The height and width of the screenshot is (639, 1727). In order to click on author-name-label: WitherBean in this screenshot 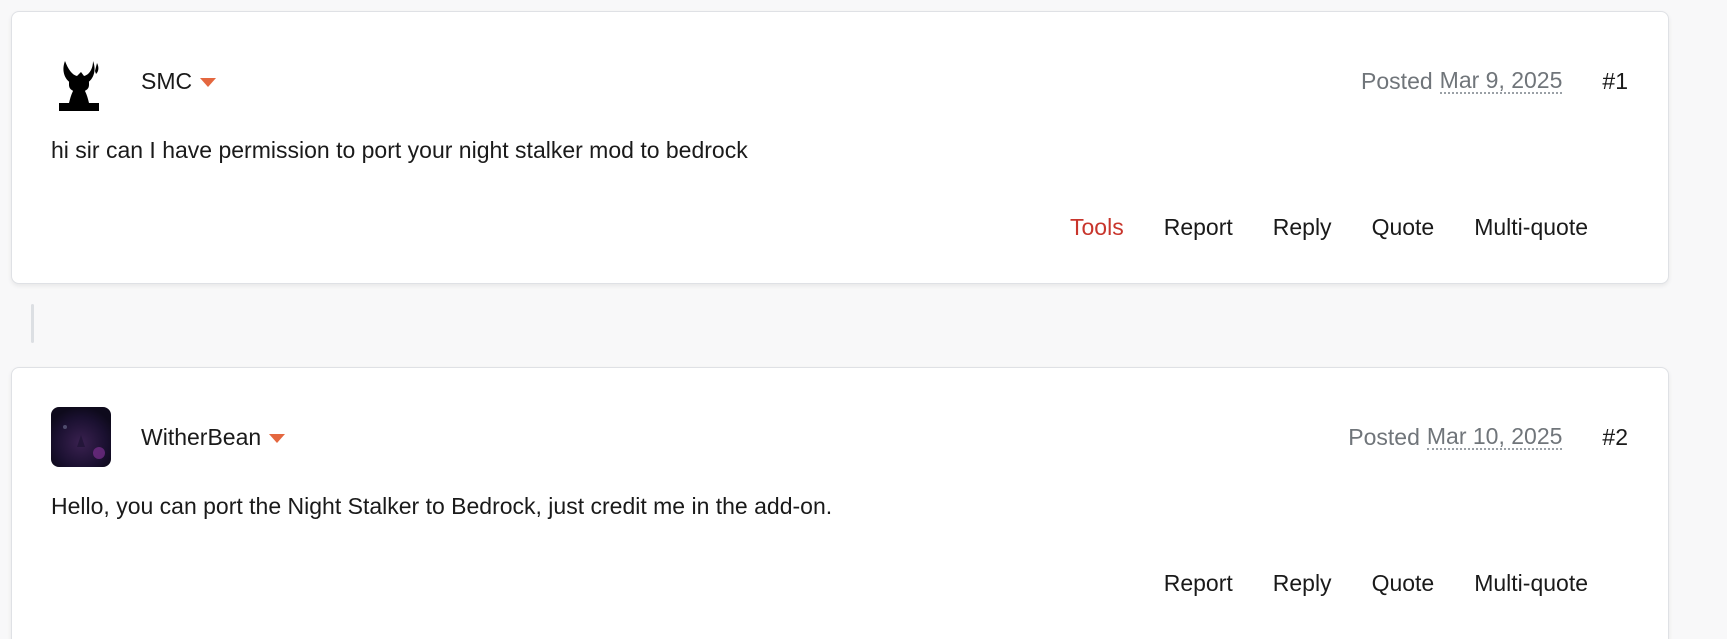, I will do `click(201, 437)`.